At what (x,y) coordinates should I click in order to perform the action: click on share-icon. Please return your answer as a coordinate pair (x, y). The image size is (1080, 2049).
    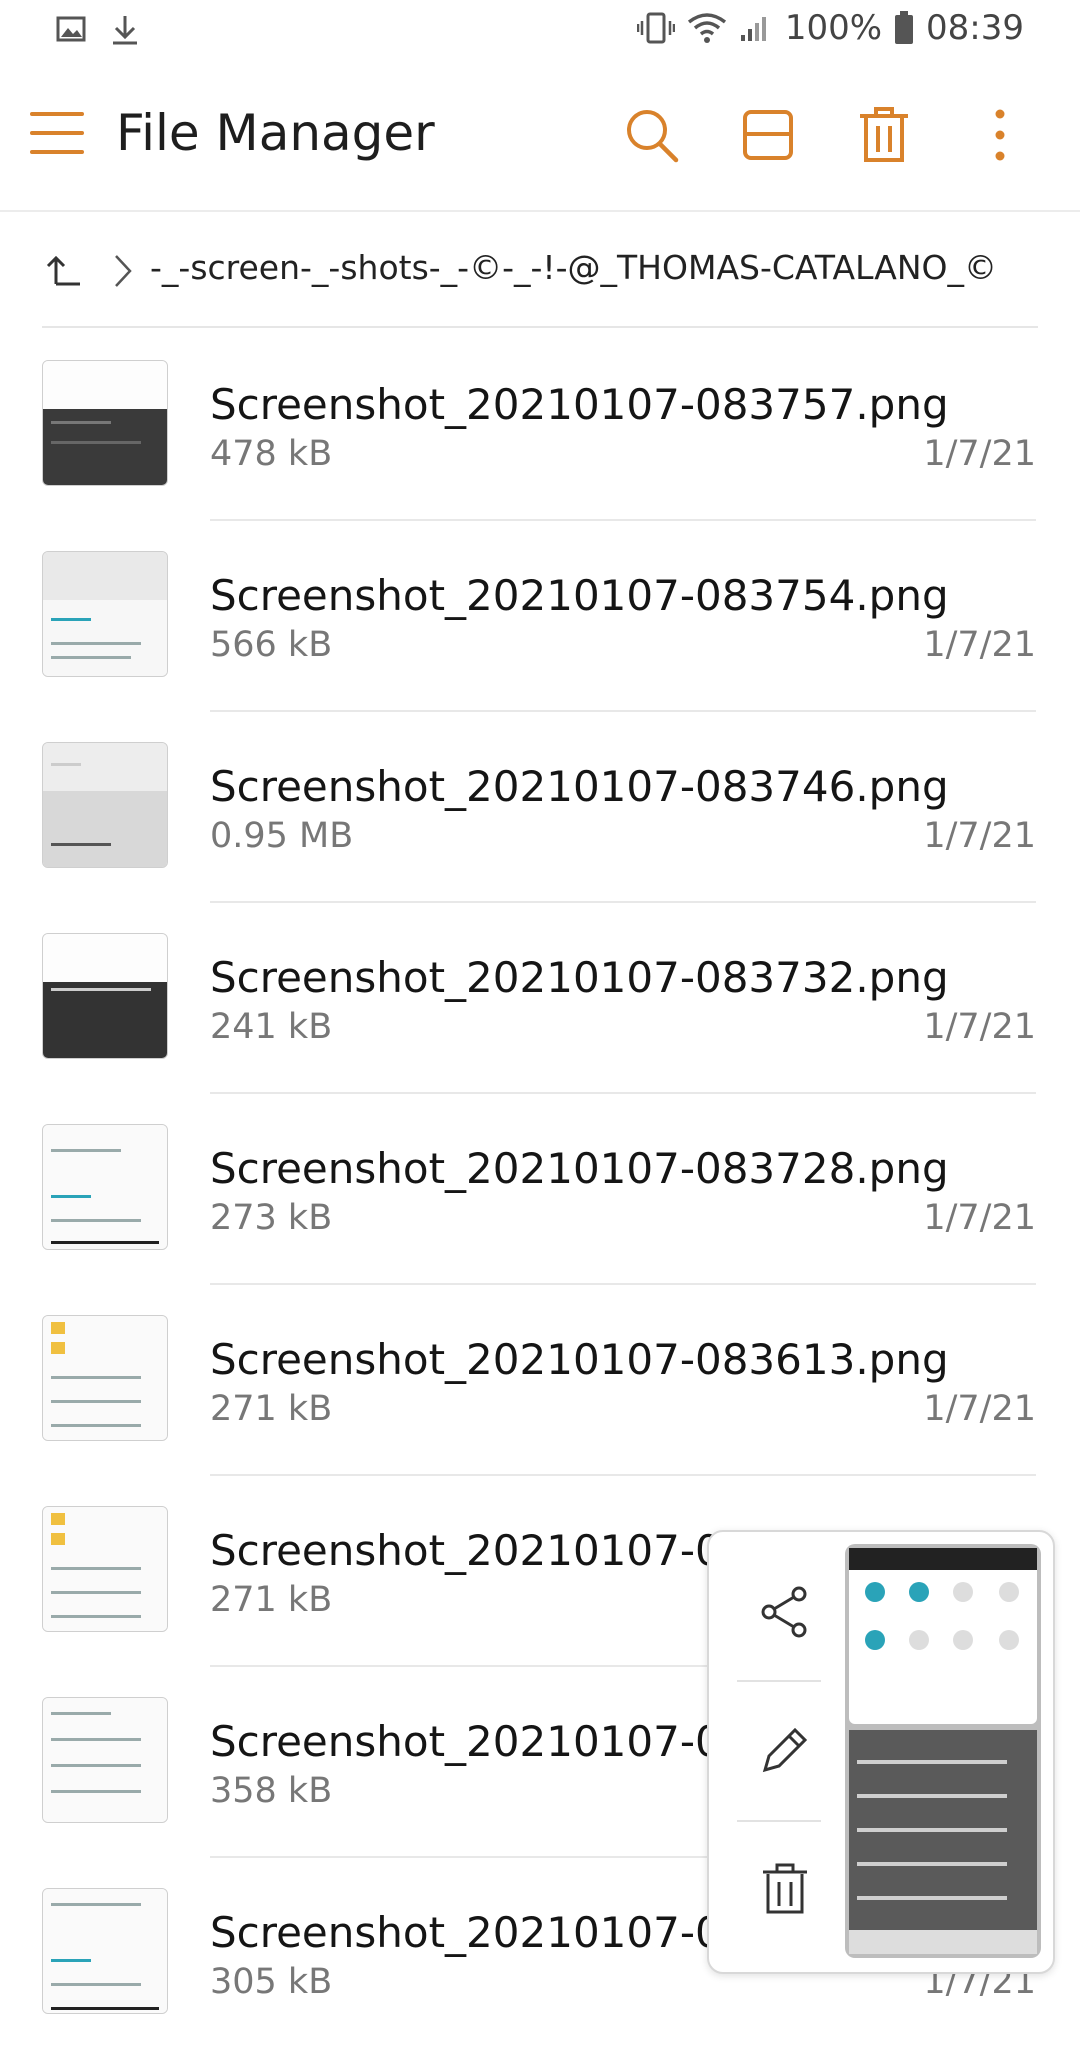
    Looking at the image, I should click on (784, 1612).